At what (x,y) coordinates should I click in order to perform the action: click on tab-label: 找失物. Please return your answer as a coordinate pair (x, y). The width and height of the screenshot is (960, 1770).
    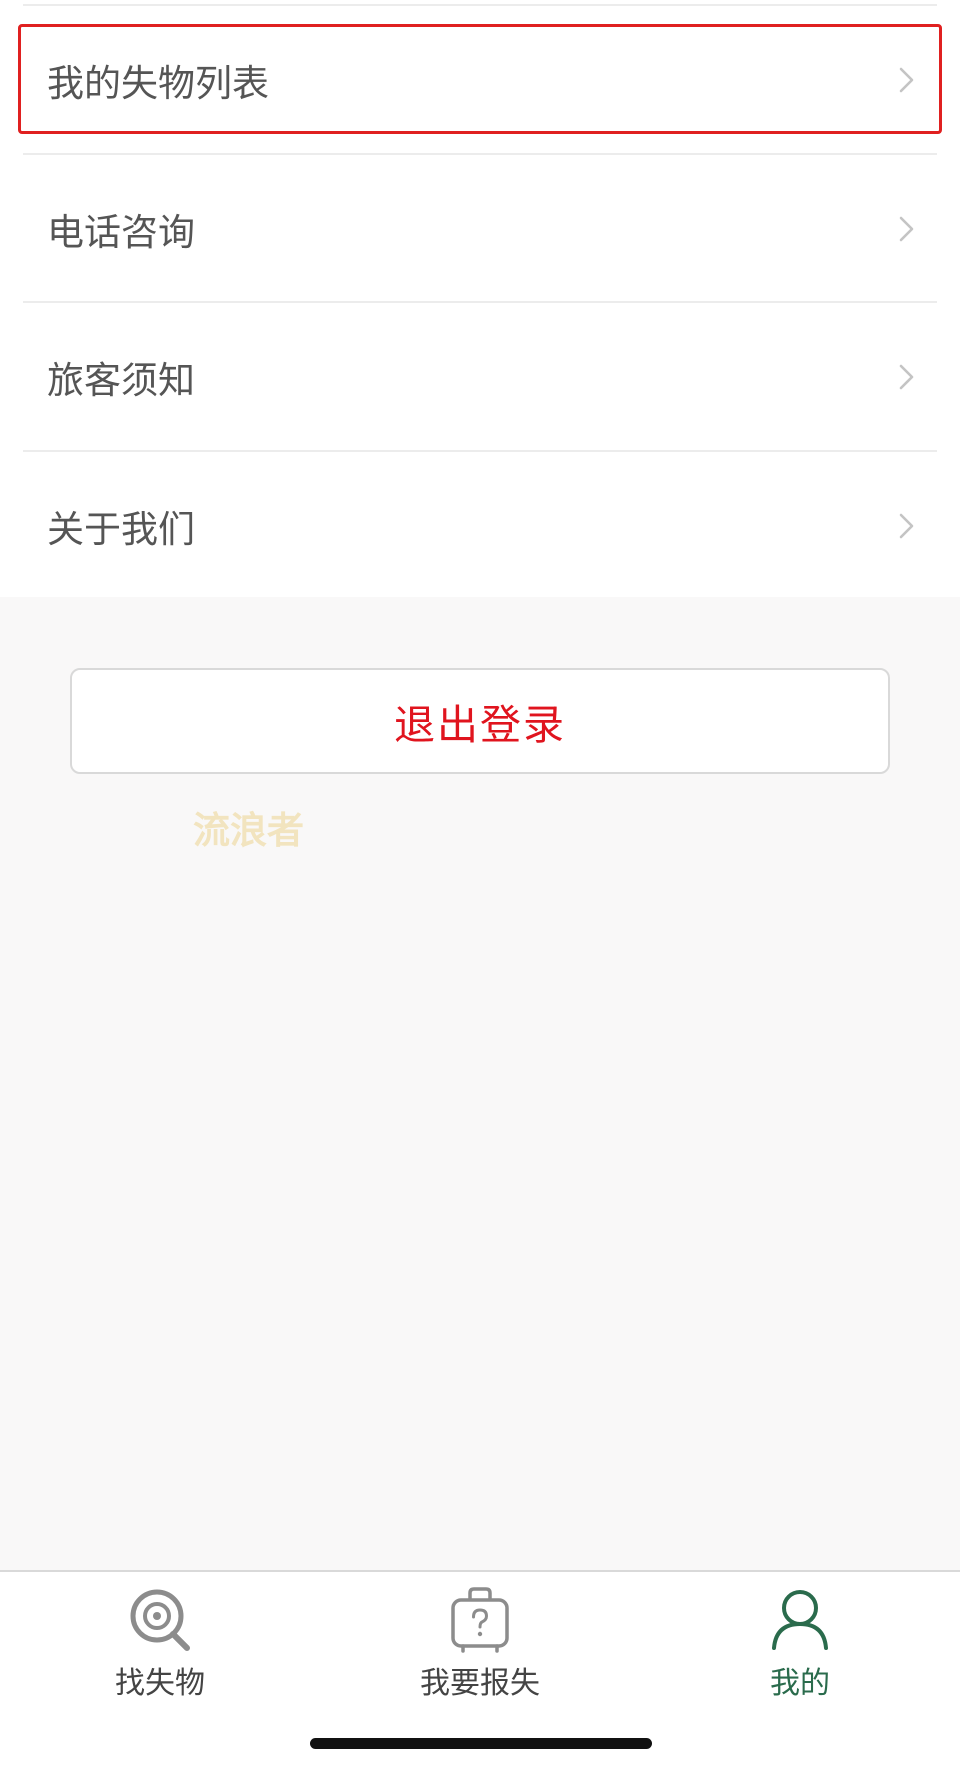
    Looking at the image, I should click on (160, 1683).